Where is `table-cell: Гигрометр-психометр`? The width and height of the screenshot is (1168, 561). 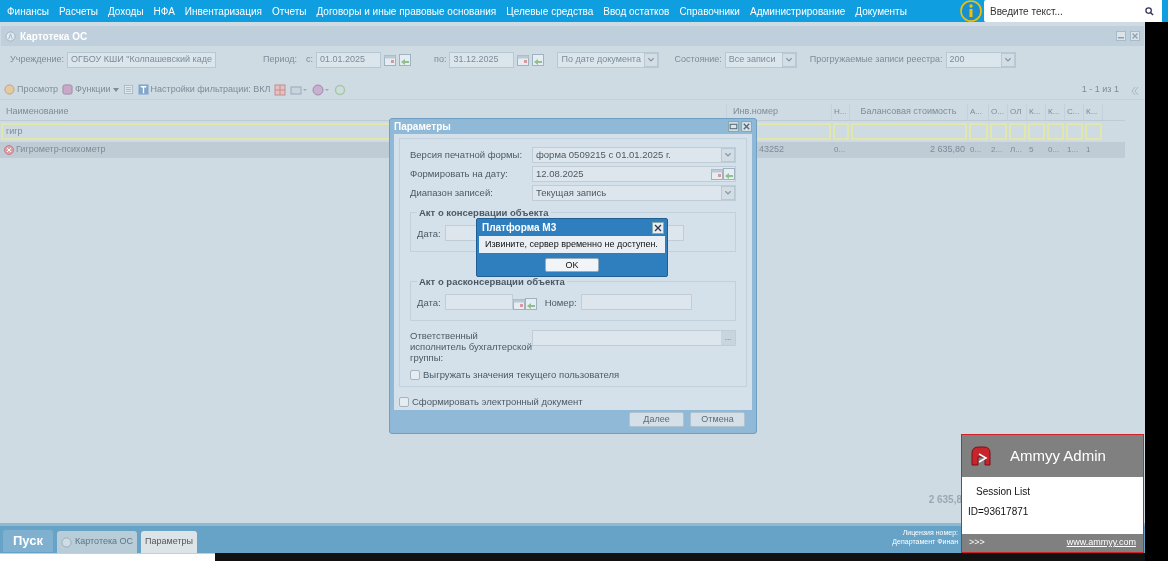
table-cell: Гигрометр-психометр is located at coordinates (61, 150).